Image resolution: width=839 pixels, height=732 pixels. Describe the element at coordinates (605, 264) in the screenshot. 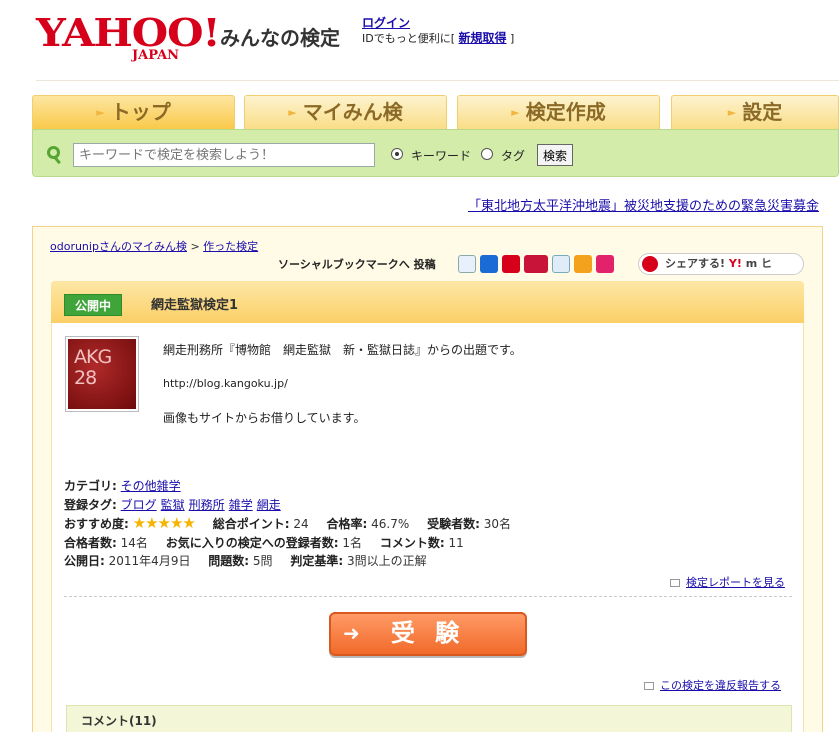

I see `newsing-icon` at that location.